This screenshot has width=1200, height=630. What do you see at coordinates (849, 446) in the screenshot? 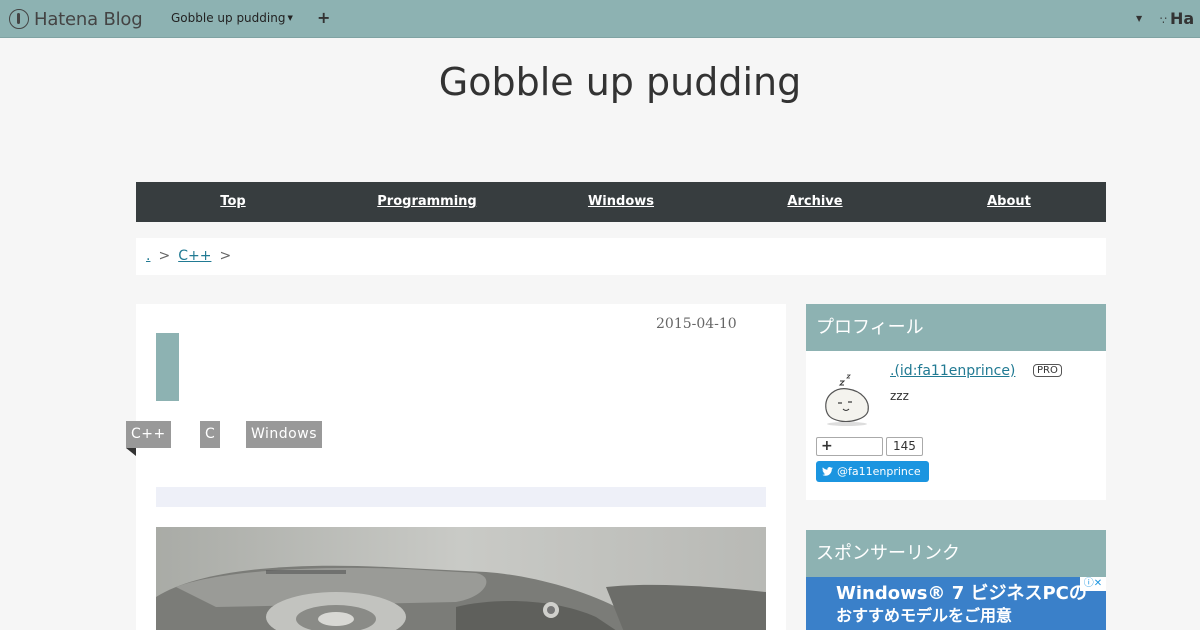
I see `subscribe-button: +` at bounding box center [849, 446].